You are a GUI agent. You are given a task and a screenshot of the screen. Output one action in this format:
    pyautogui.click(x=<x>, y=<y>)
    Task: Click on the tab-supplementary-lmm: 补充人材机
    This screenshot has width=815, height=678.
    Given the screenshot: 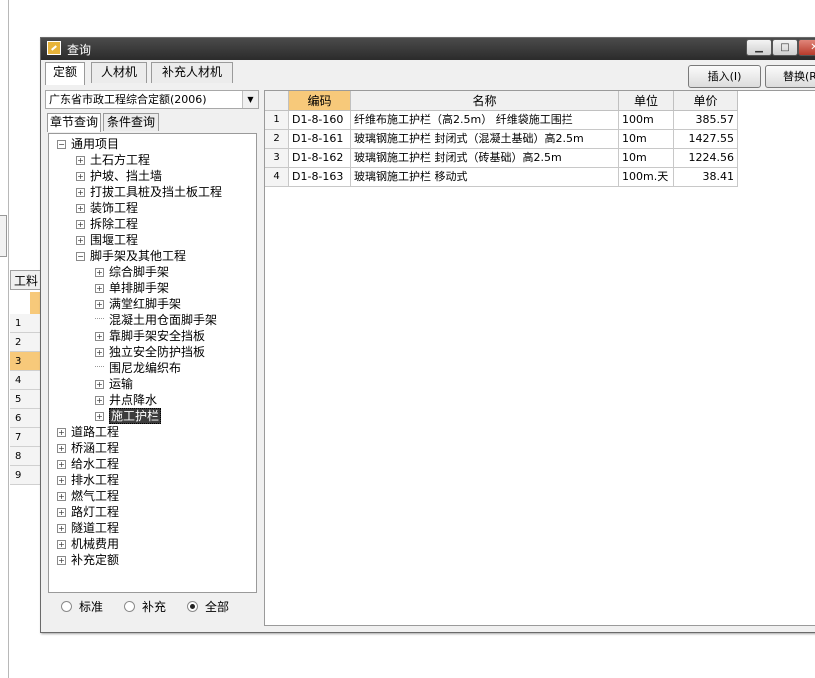 What is the action you would take?
    pyautogui.click(x=192, y=72)
    